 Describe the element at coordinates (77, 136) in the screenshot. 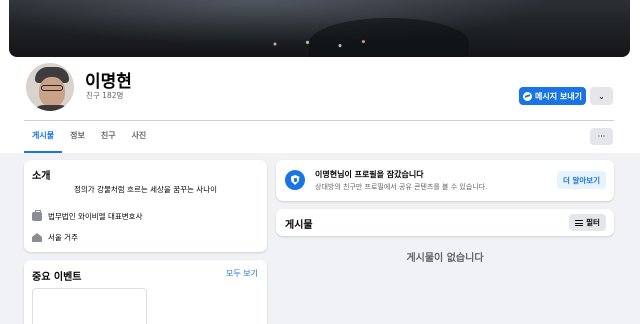

I see `tab-about: 정보` at that location.